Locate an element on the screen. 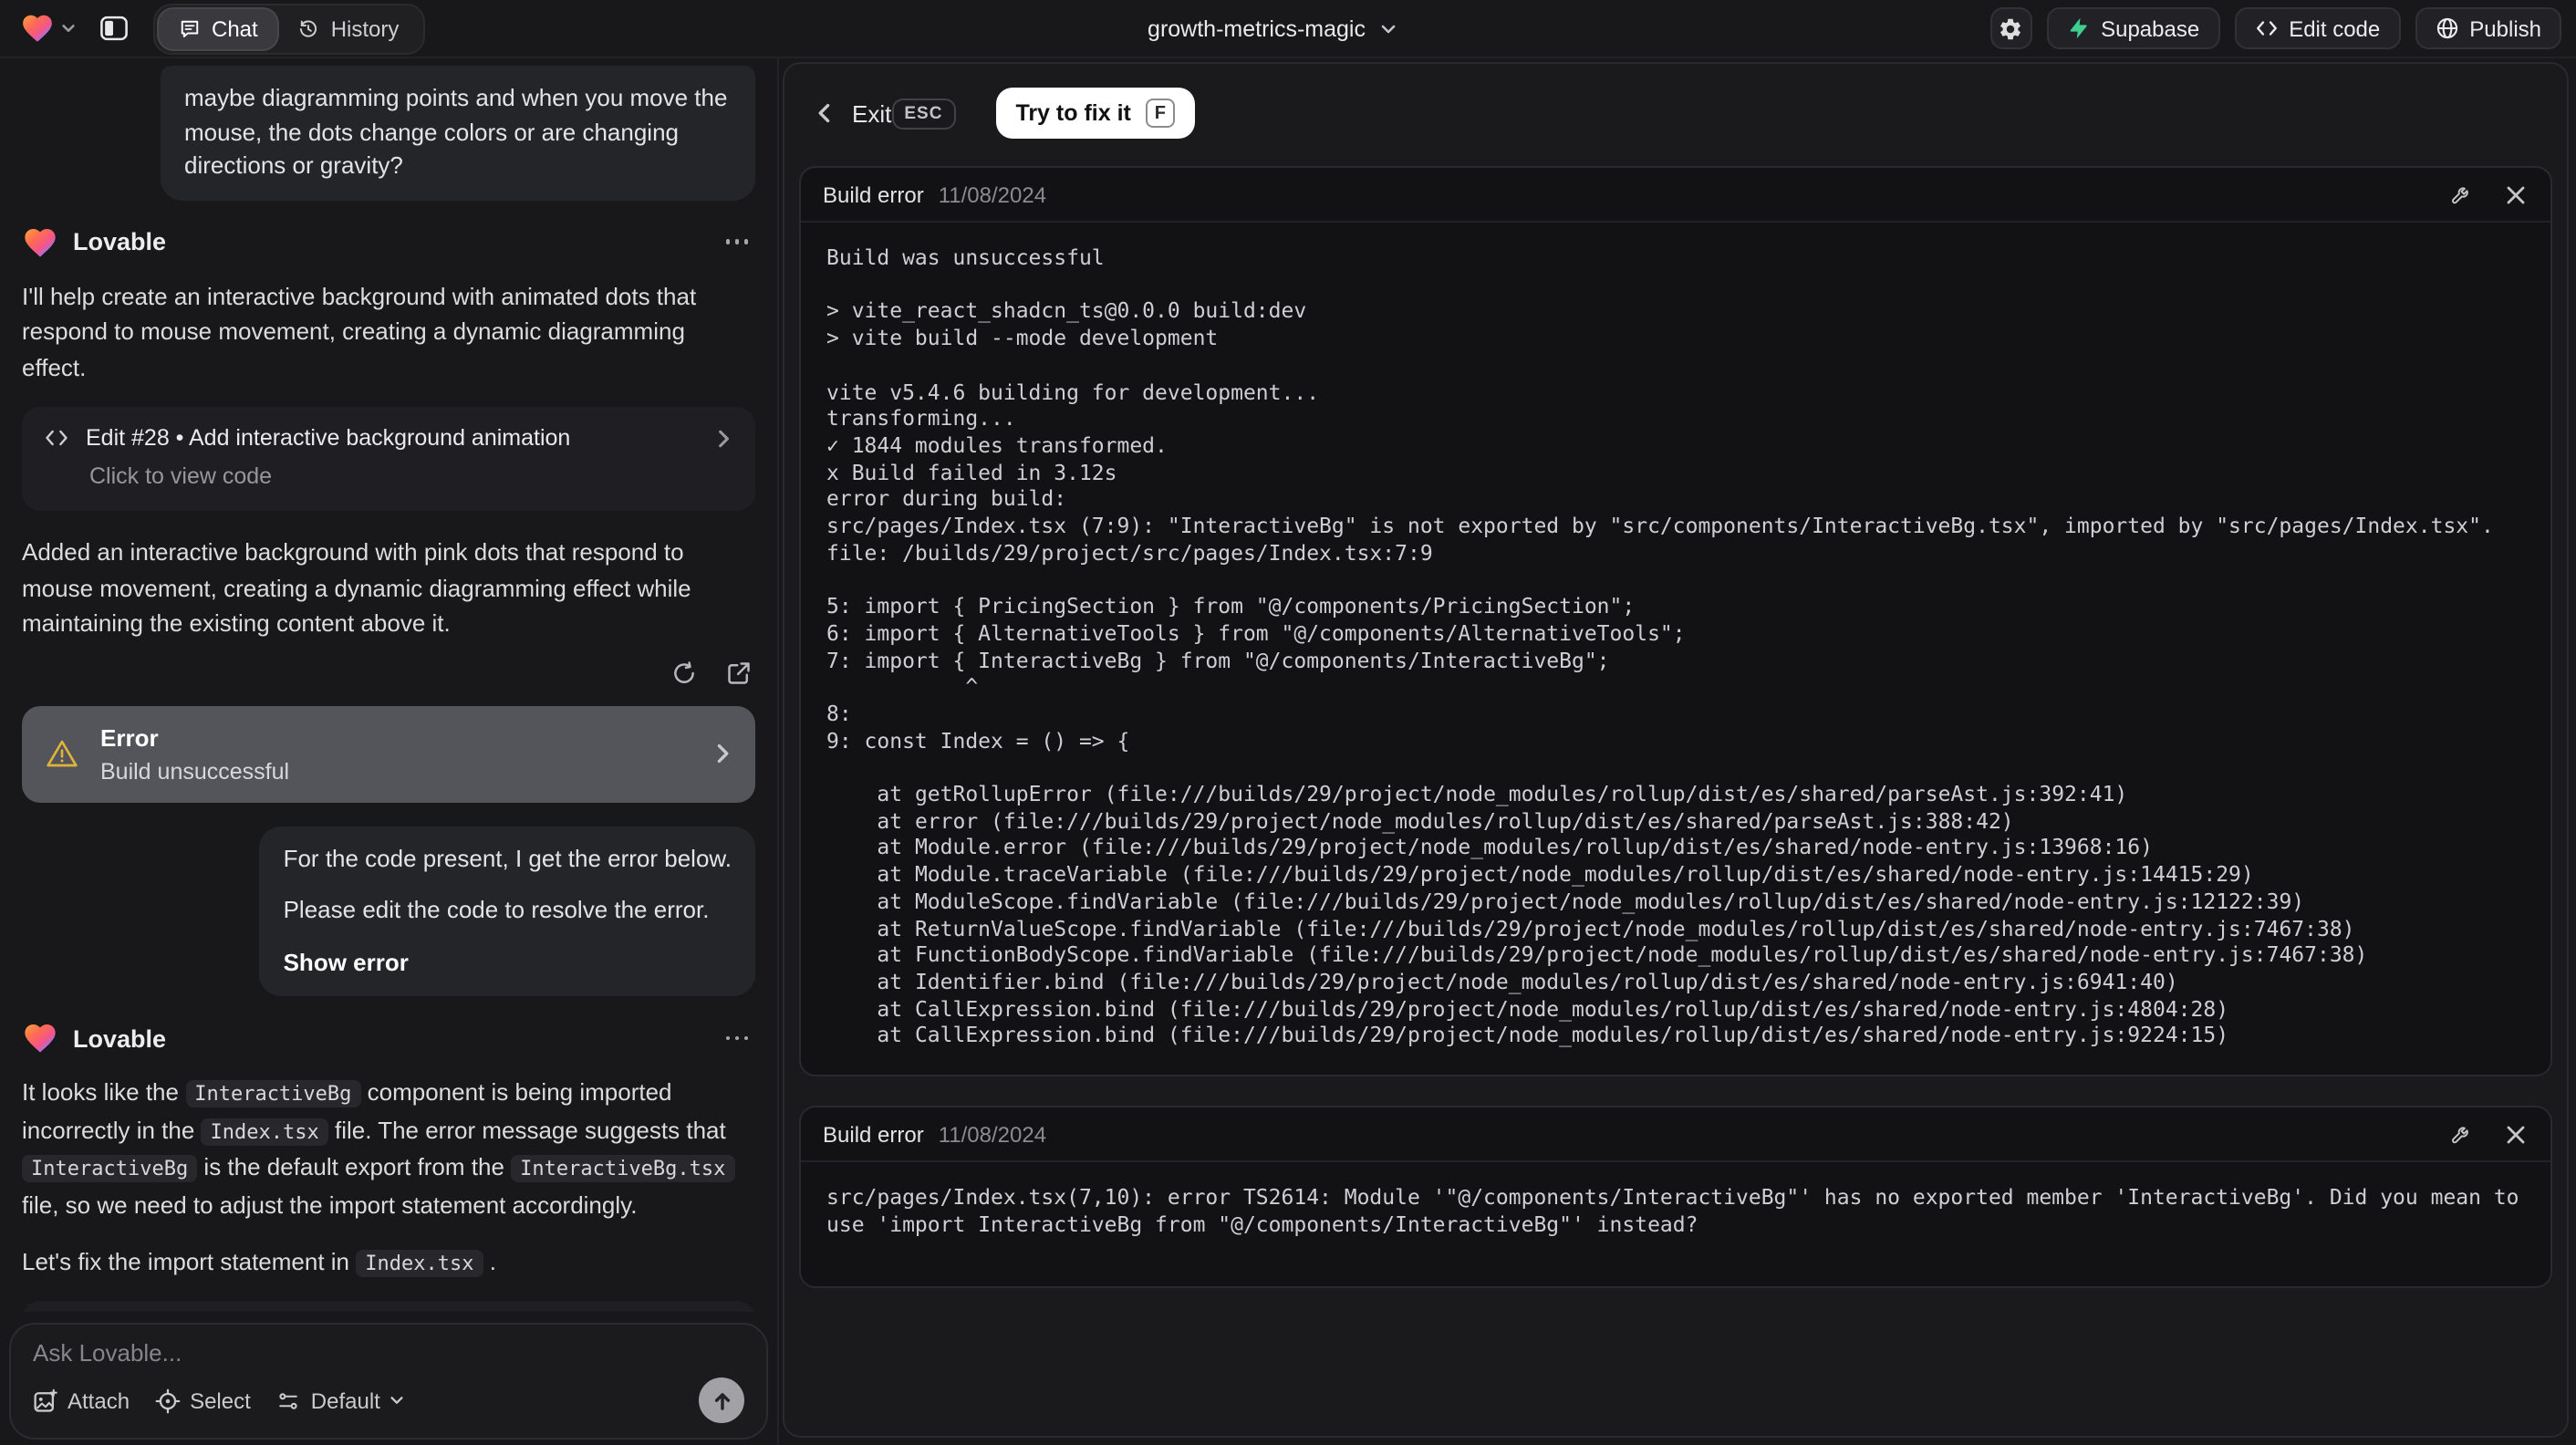  gear-icon is located at coordinates (2011, 28).